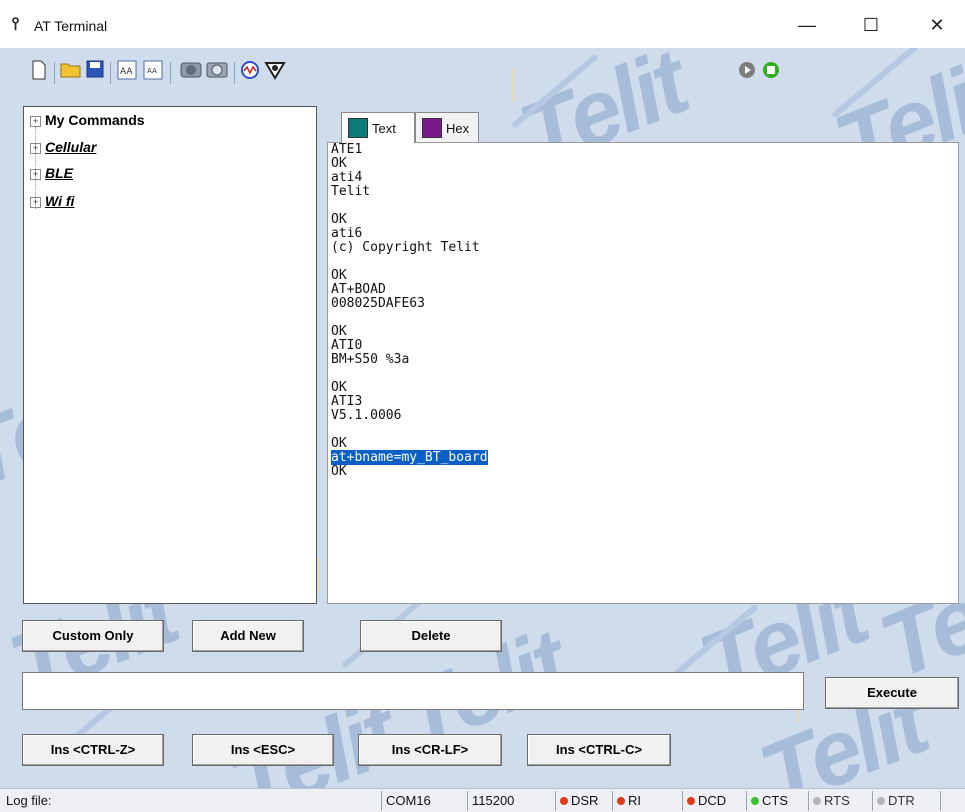 The width and height of the screenshot is (965, 812). Describe the element at coordinates (644, 801) in the screenshot. I see `ri-indicator: RI` at that location.